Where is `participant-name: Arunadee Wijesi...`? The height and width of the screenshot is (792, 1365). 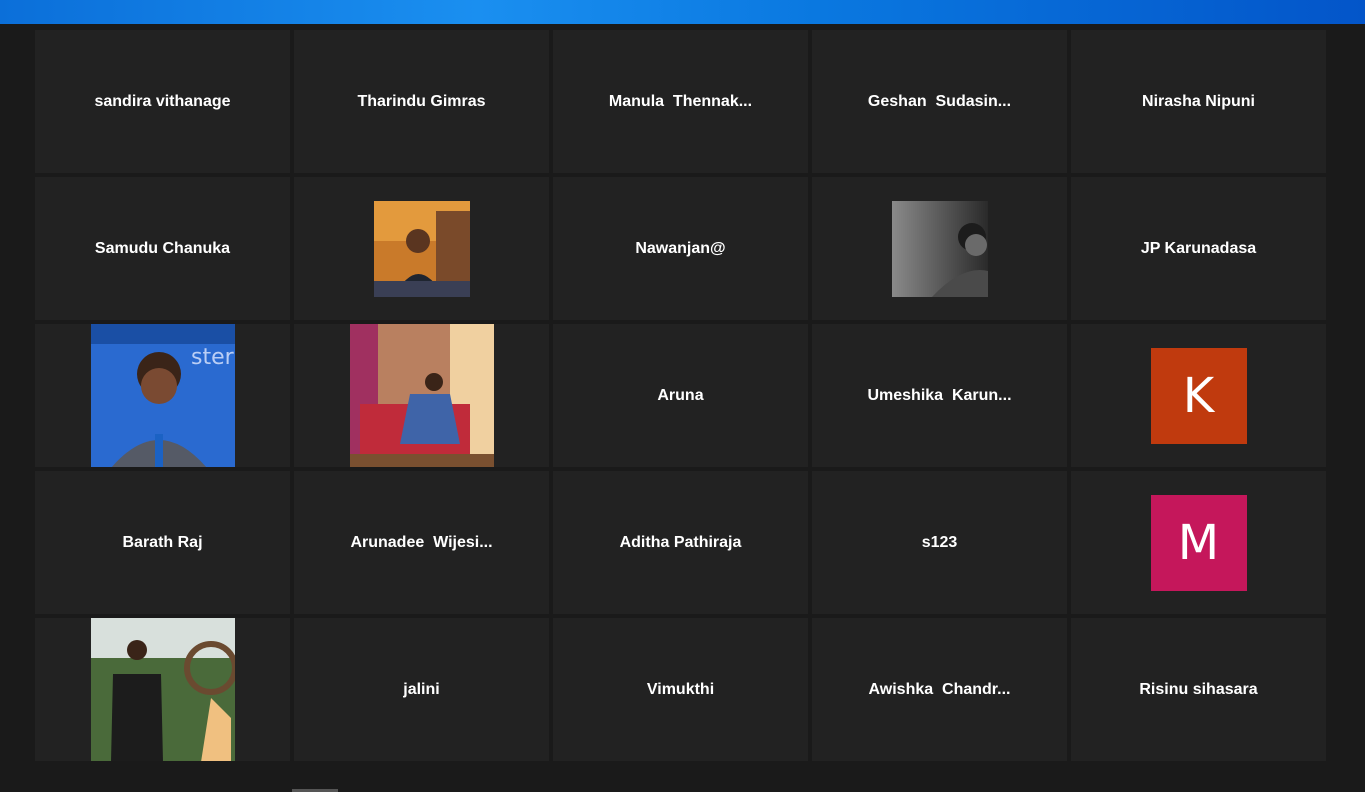 participant-name: Arunadee Wijesi... is located at coordinates (421, 542).